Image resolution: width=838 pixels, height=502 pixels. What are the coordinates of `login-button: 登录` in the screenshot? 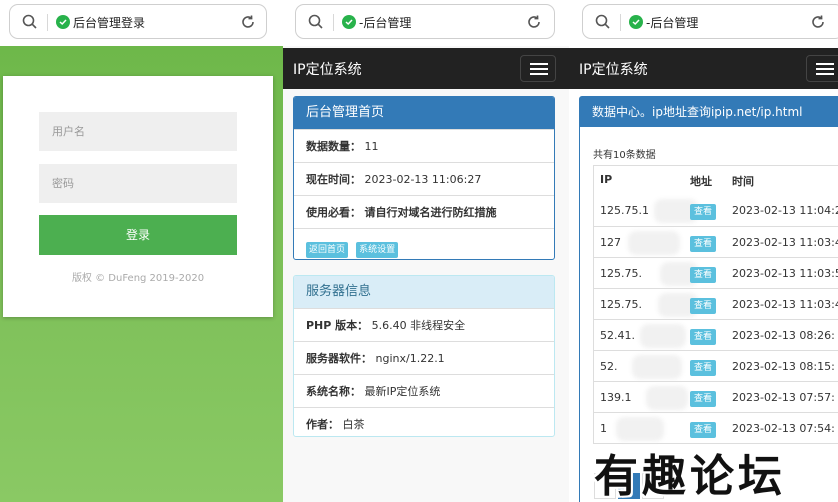 It's located at (138, 235).